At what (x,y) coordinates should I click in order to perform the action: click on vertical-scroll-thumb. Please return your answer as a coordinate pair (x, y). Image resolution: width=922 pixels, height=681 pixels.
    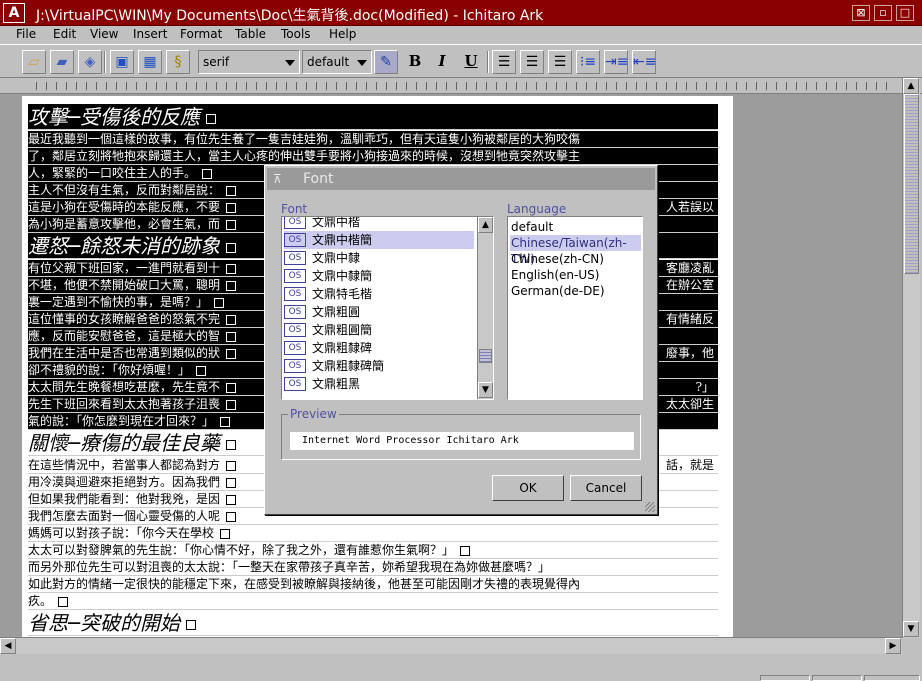
    Looking at the image, I should click on (911, 184).